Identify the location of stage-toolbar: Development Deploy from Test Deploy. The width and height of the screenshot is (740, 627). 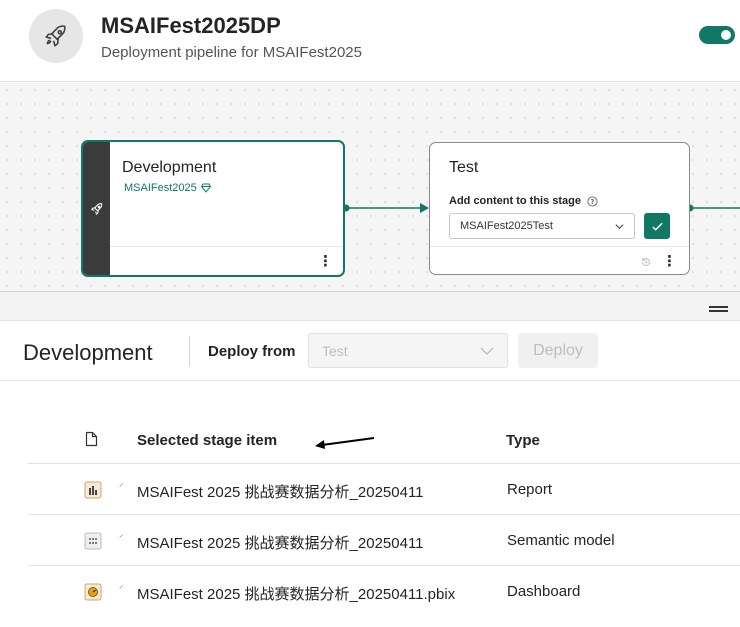
(370, 351).